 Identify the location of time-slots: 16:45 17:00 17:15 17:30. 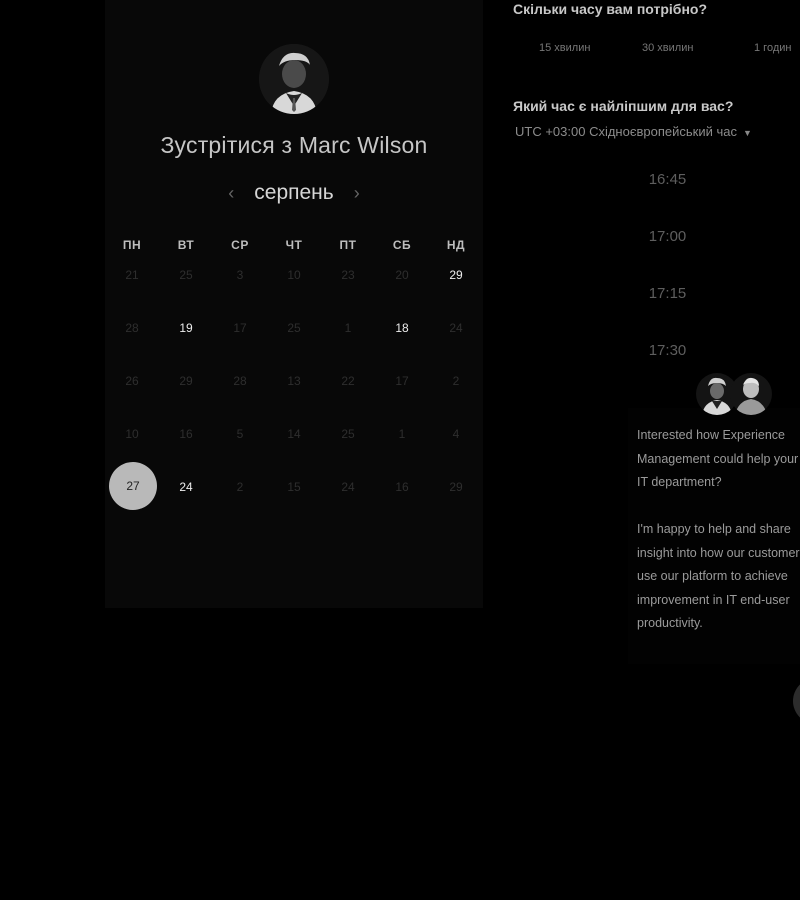
(667, 284).